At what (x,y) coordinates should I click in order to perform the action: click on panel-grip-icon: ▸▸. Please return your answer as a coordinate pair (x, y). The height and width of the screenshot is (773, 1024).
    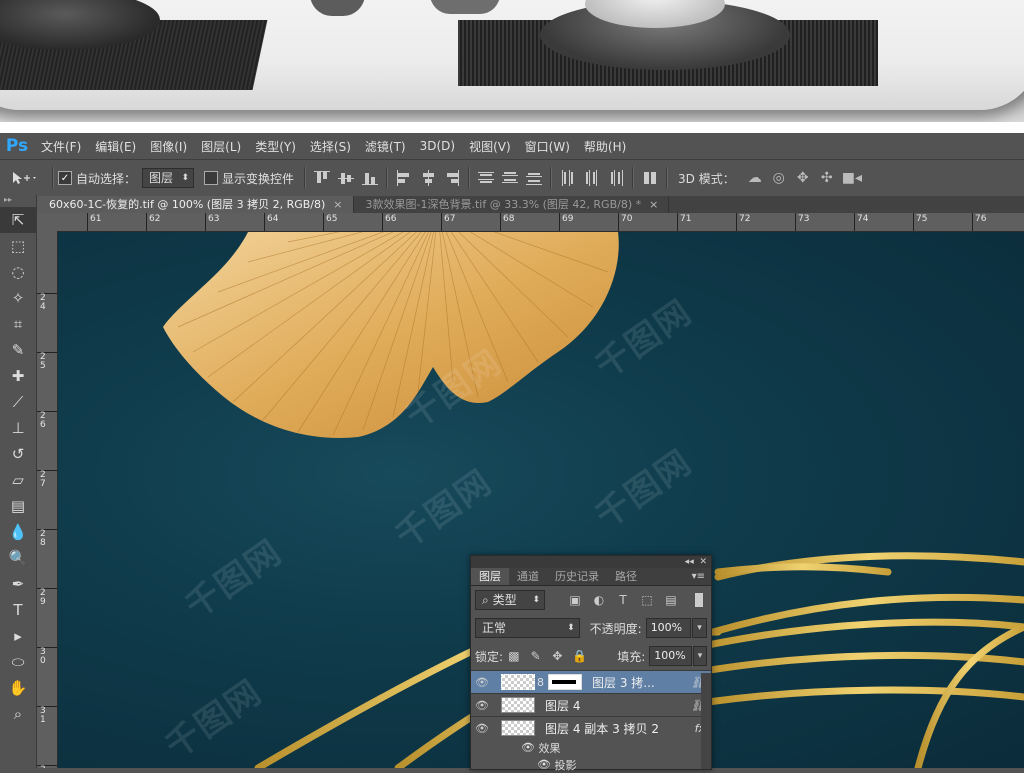
    Looking at the image, I should click on (18, 201).